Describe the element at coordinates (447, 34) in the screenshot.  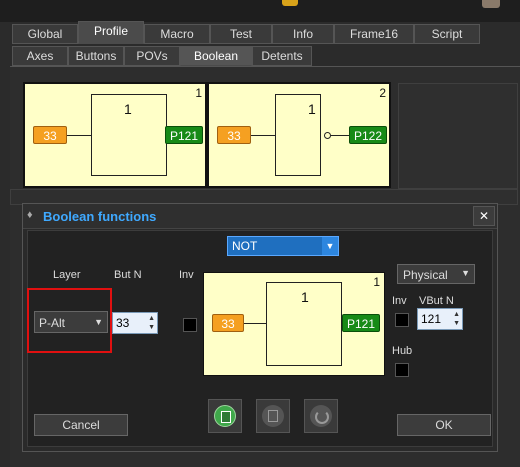
I see `tab-script: Script` at that location.